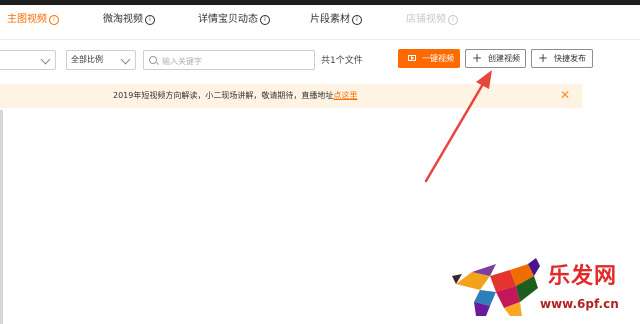 This screenshot has height=324, width=640. I want to click on search-input, so click(237, 61).